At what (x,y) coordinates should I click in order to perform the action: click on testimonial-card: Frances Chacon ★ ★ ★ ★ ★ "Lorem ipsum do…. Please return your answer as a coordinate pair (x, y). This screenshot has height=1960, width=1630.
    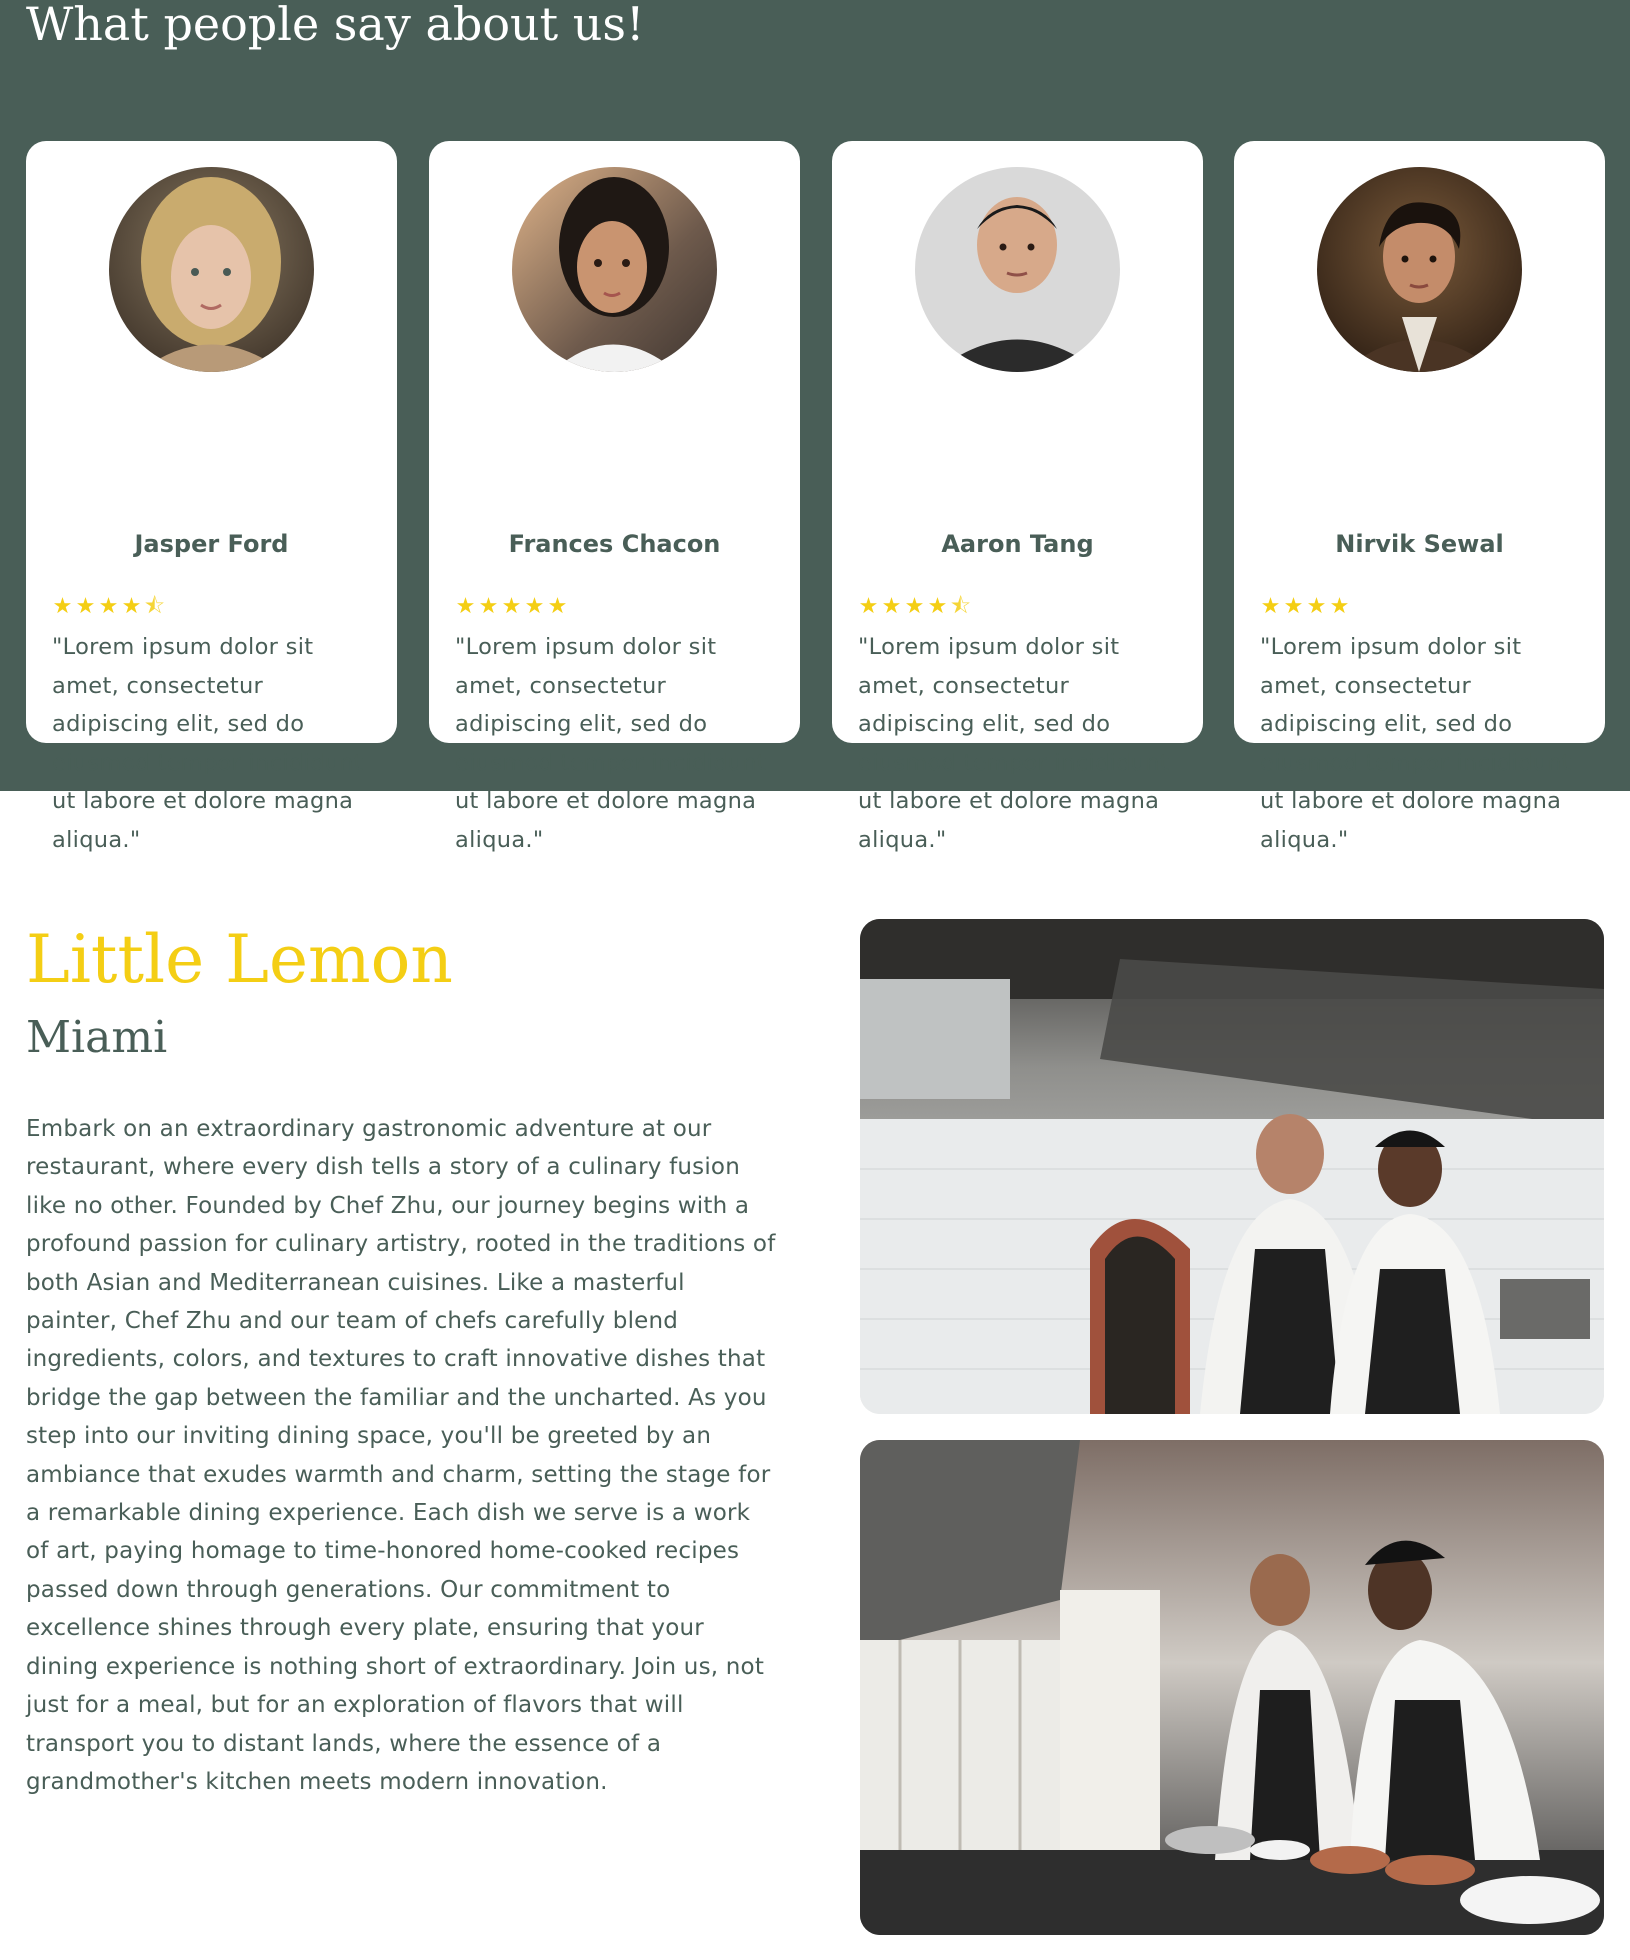
    Looking at the image, I should click on (614, 497).